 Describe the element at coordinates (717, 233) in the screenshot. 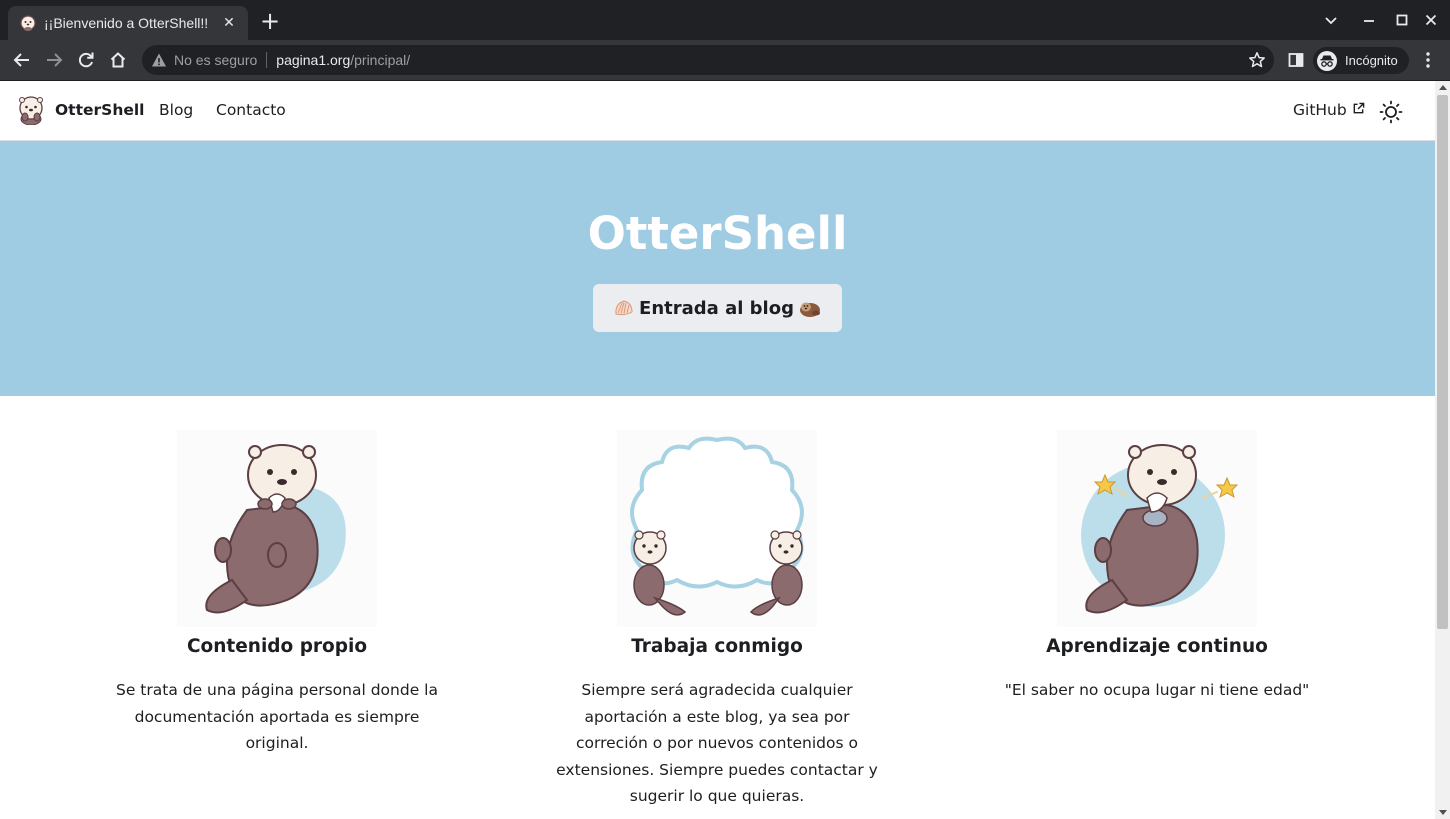

I see `hero-title: OtterShell` at that location.